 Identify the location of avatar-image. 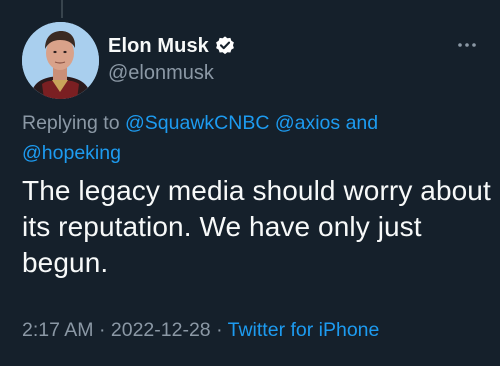
(60, 60).